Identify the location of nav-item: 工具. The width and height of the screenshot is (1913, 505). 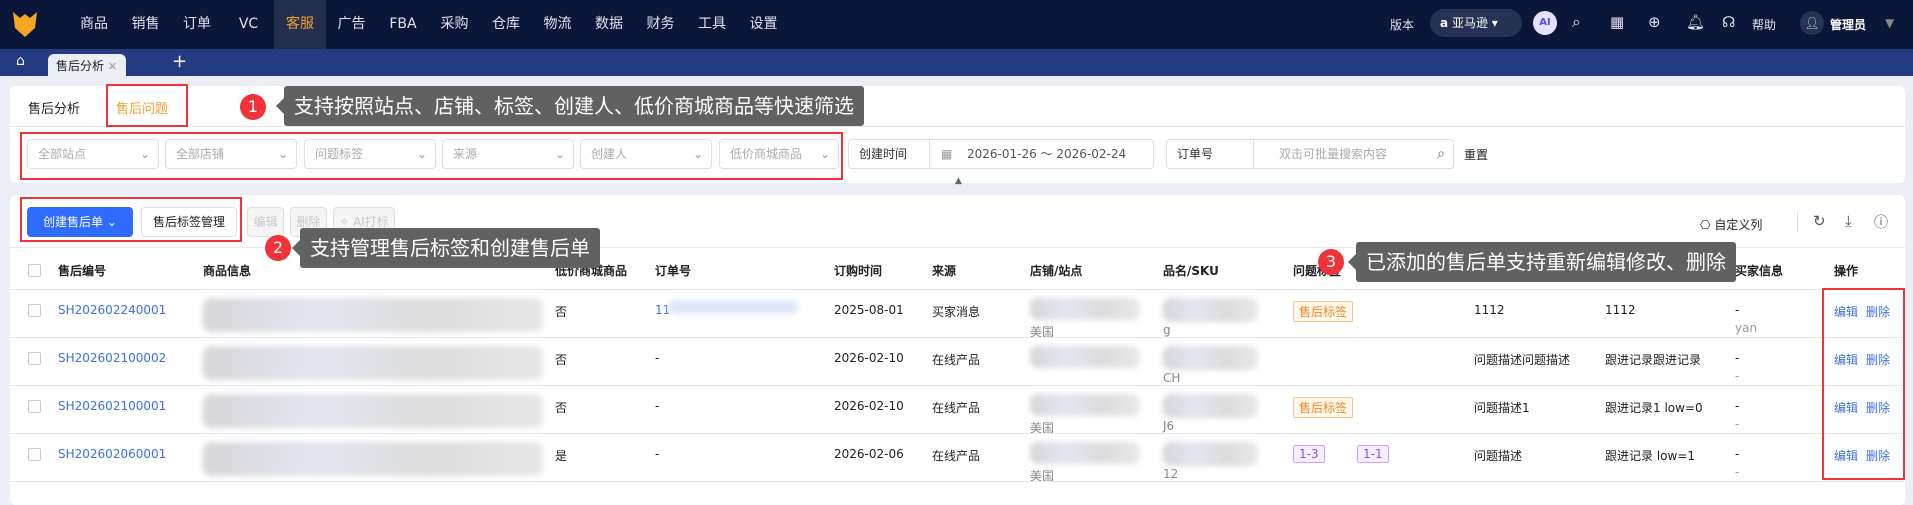
(712, 24).